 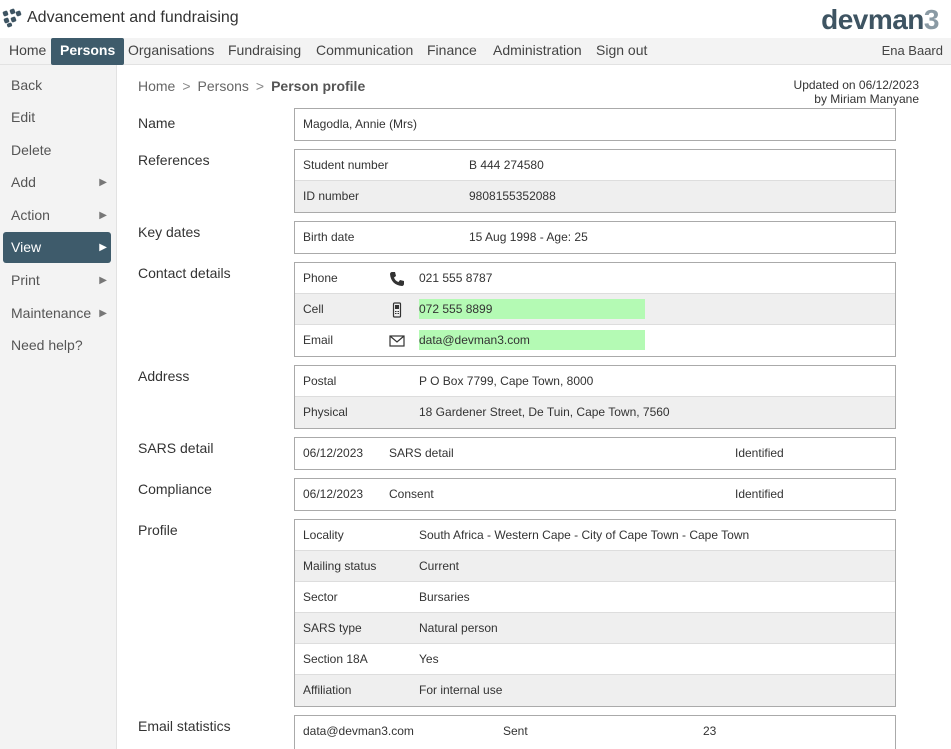 I want to click on field-value: Yes, so click(x=429, y=659).